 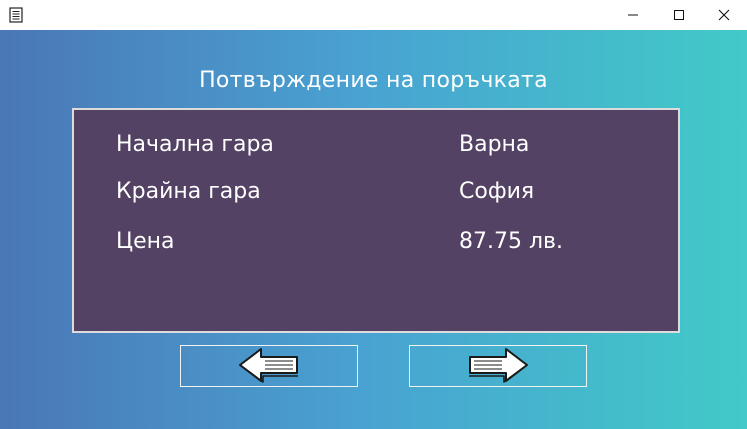 I want to click on back-button, so click(x=269, y=366).